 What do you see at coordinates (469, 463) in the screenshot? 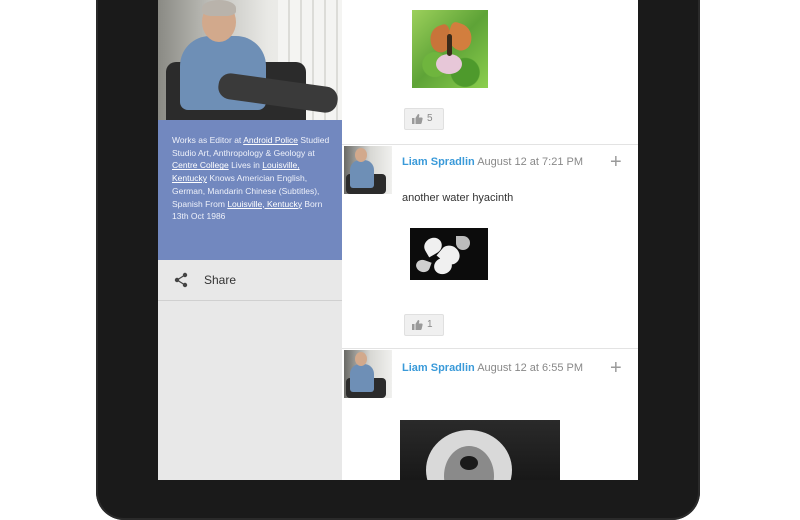
I see `portrait-dark-spot` at bounding box center [469, 463].